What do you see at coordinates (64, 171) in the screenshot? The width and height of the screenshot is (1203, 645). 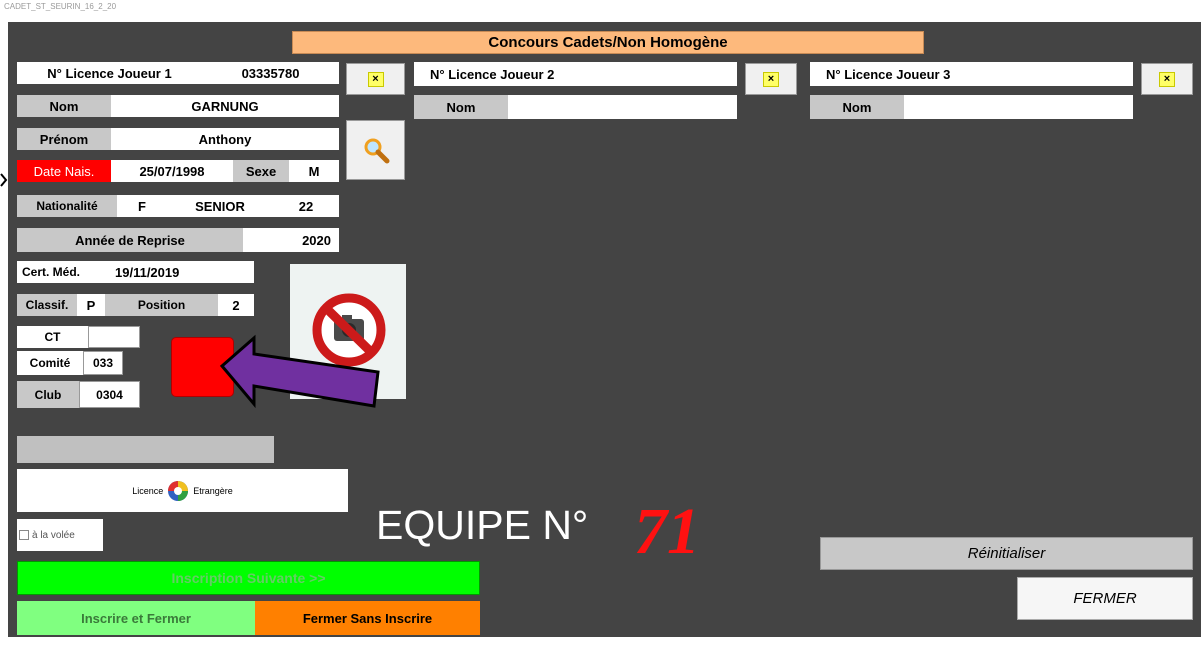 I see `datenais1-label: Date Nais.` at bounding box center [64, 171].